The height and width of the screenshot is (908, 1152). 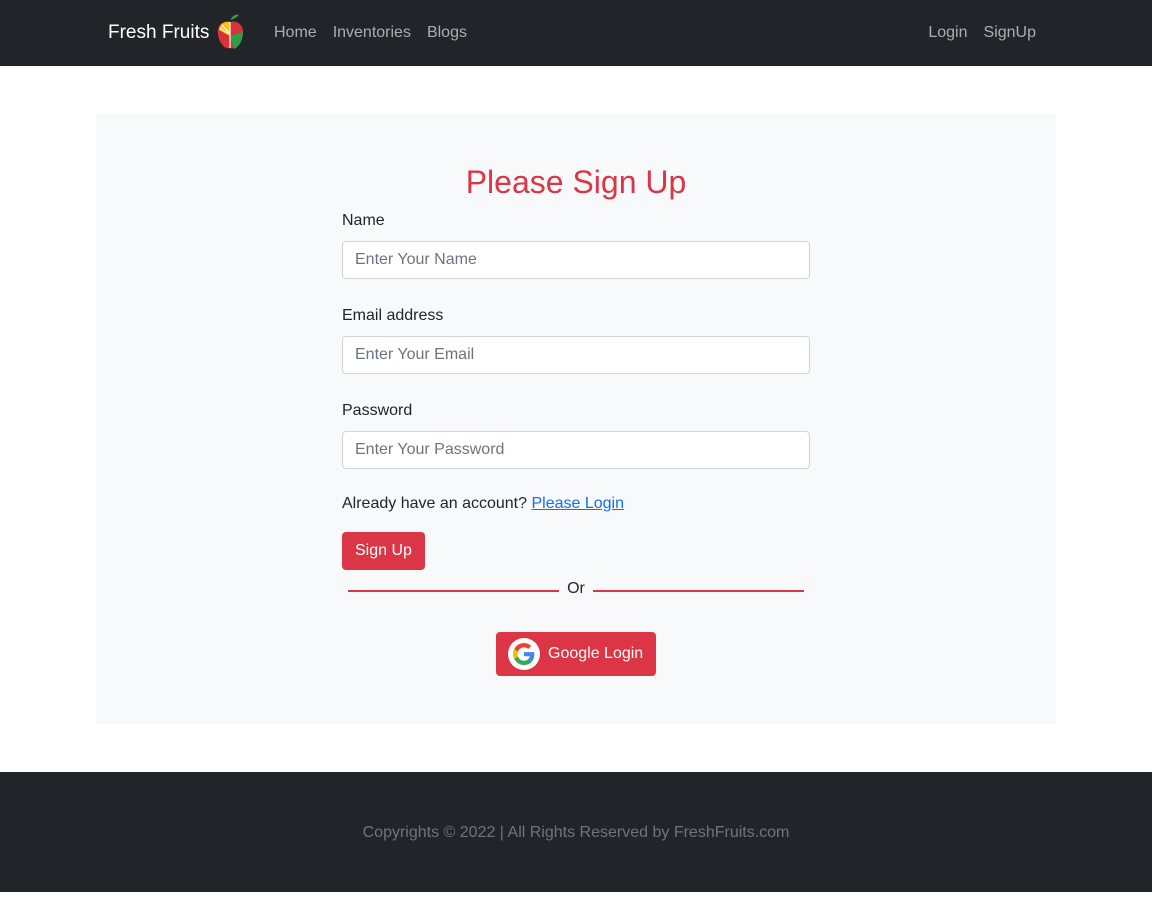 I want to click on email-label: Email address, so click(x=393, y=315).